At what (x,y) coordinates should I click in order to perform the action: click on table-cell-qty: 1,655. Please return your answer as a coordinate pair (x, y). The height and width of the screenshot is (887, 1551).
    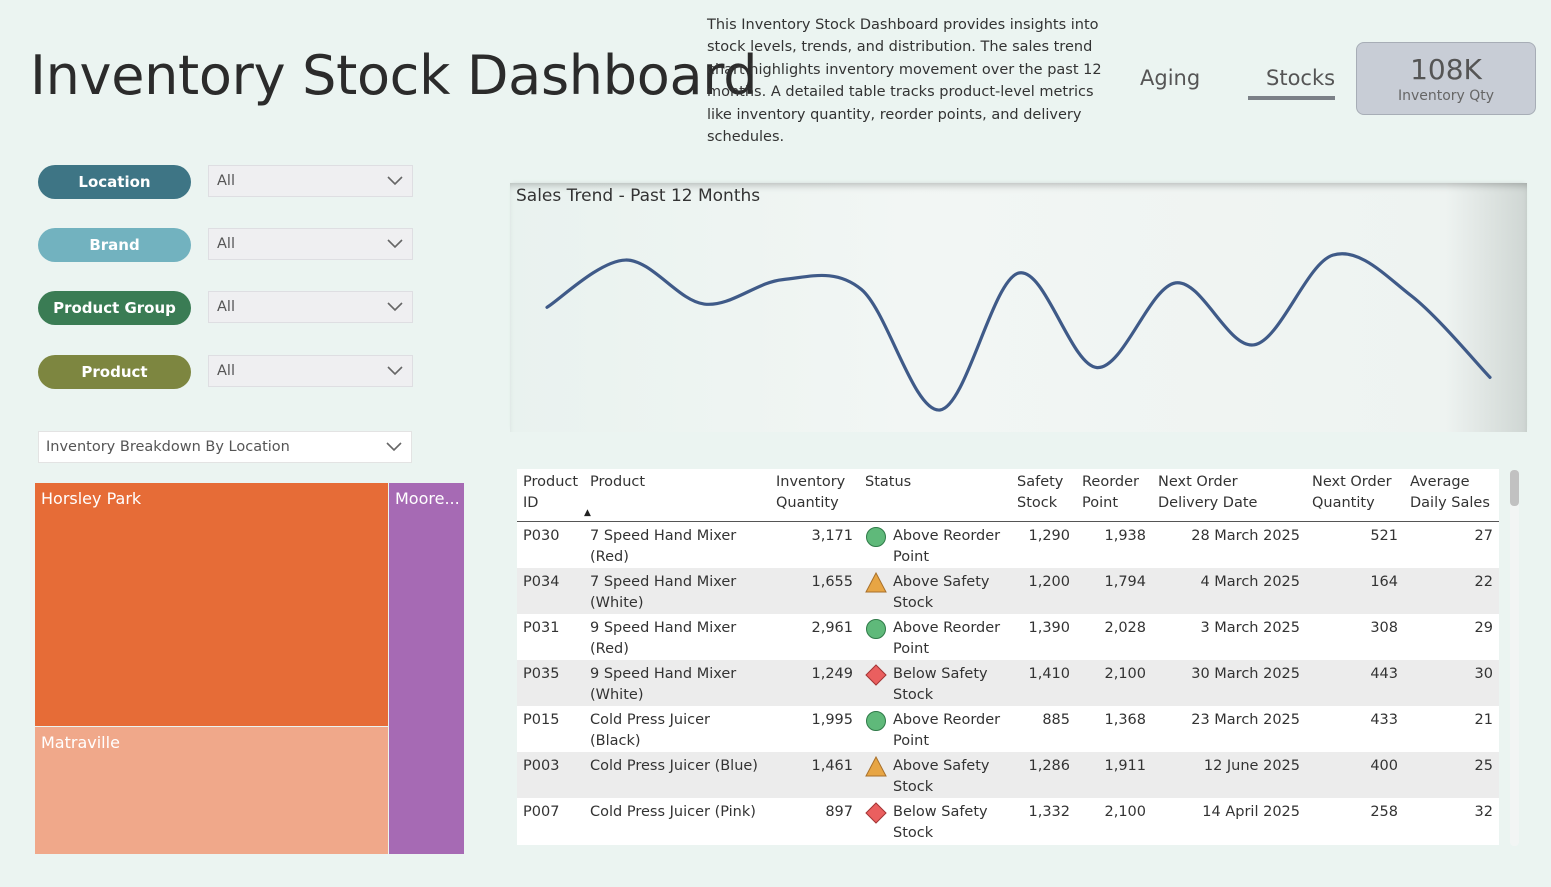
    Looking at the image, I should click on (814, 590).